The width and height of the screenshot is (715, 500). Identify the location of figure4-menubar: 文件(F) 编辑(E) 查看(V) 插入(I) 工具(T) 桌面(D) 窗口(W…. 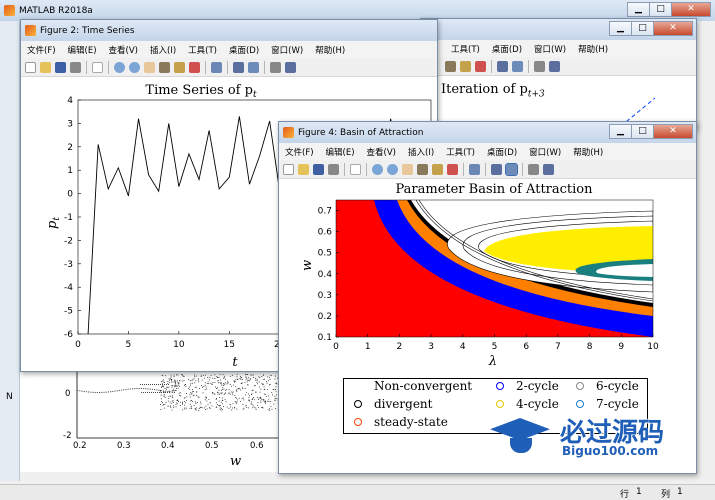
(487, 151).